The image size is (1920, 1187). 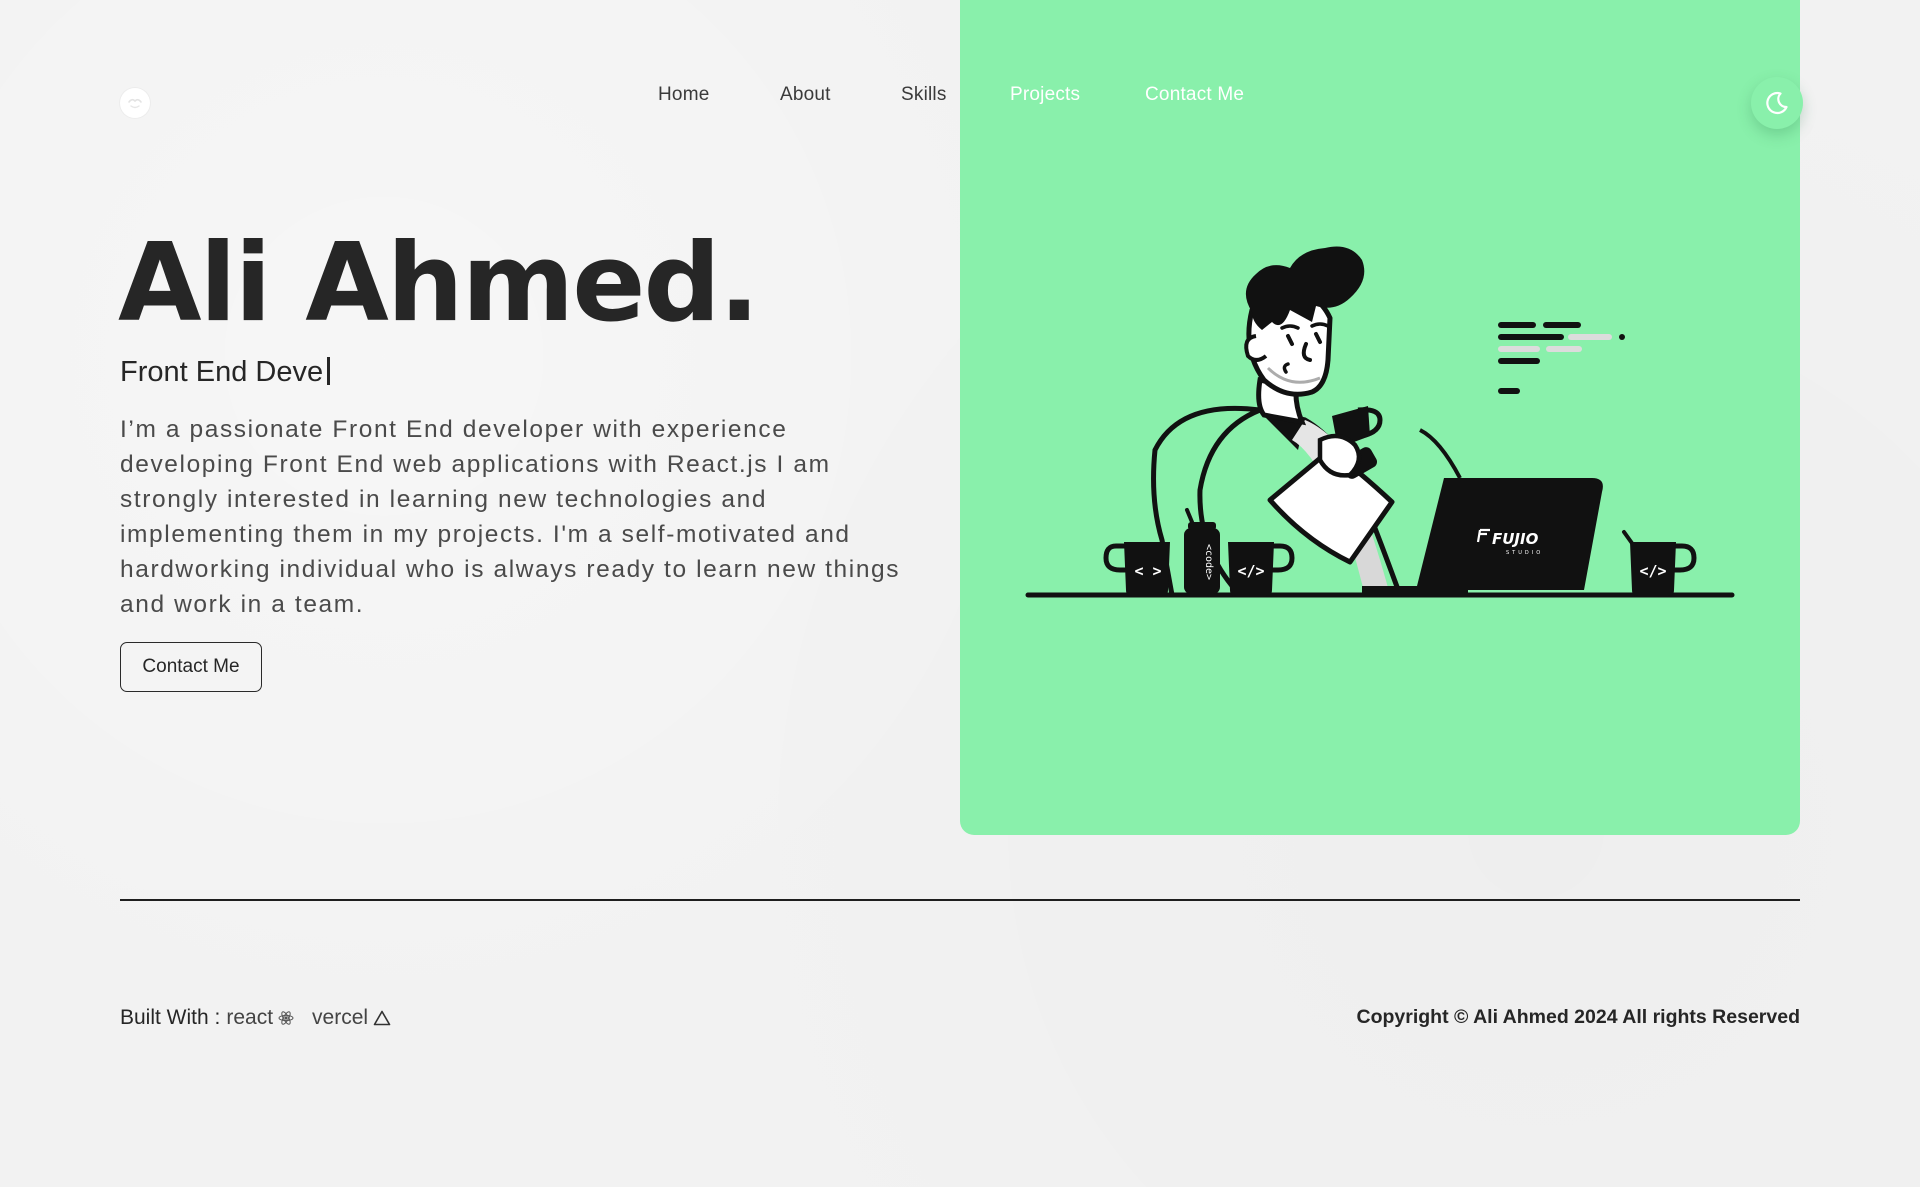 I want to click on typing-caret, so click(x=329, y=371).